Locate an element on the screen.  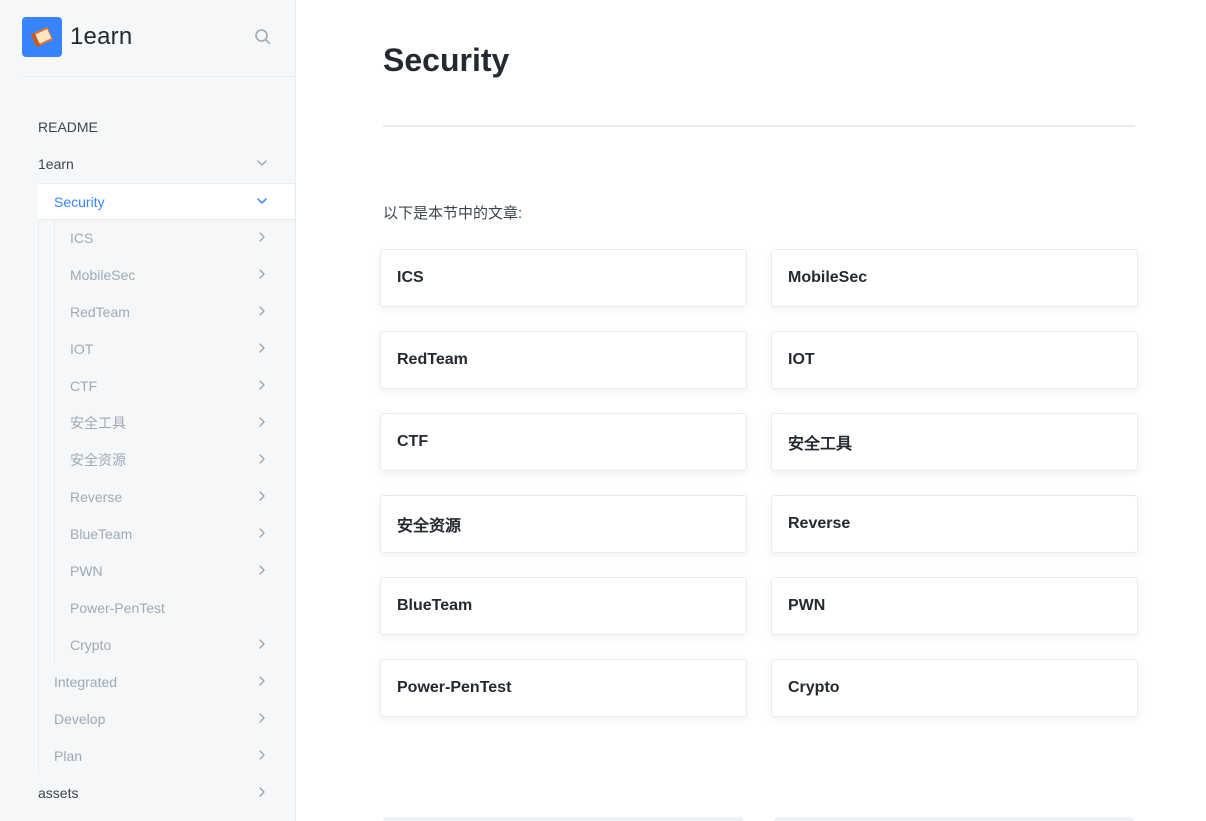
article-card: ICS is located at coordinates (563, 278).